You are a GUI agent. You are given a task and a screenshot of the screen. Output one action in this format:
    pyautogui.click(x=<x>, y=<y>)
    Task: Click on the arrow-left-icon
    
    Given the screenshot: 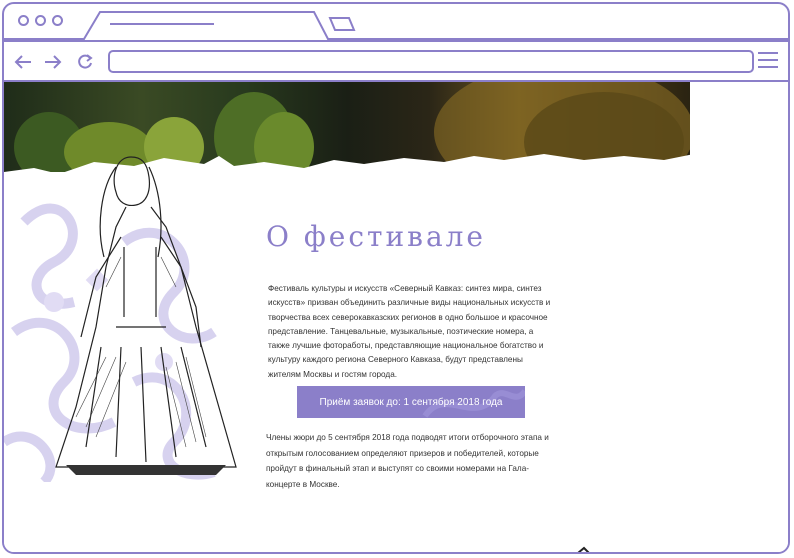 What is the action you would take?
    pyautogui.click(x=23, y=62)
    